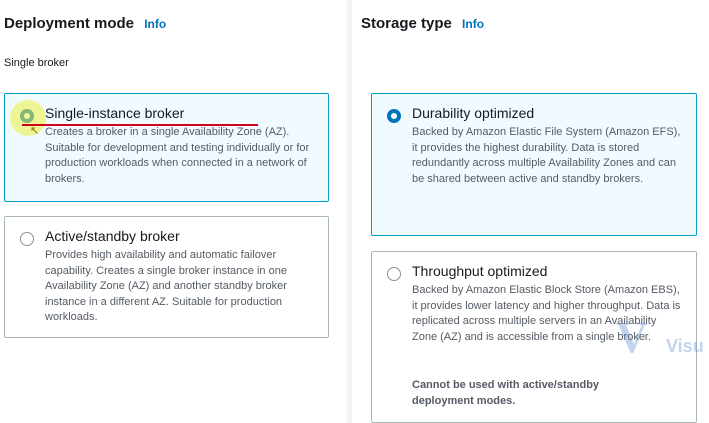 The image size is (709, 423). I want to click on storage-type-title-text: Storage type, so click(406, 23).